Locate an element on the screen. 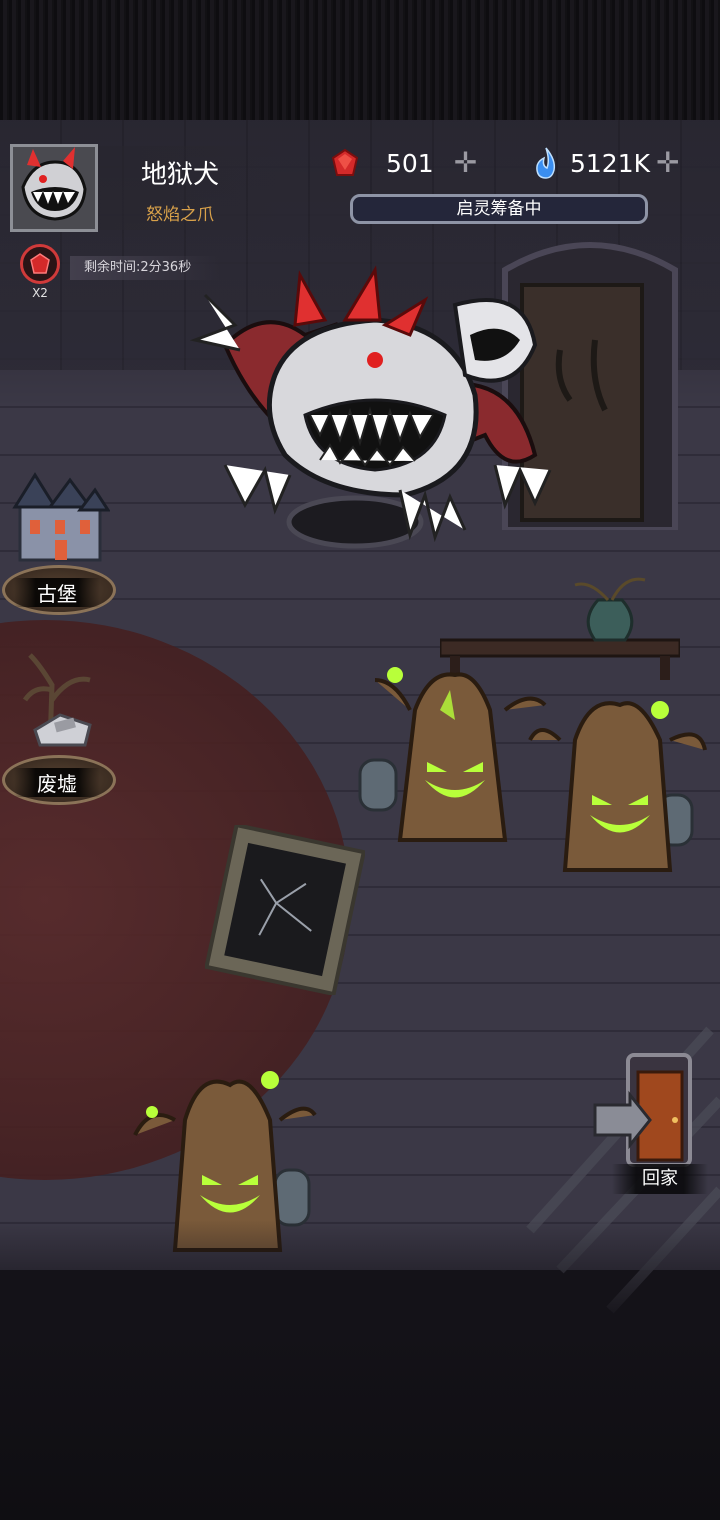 Image resolution: width=720 pixels, height=1520 pixels. boss-portrait is located at coordinates (54, 188).